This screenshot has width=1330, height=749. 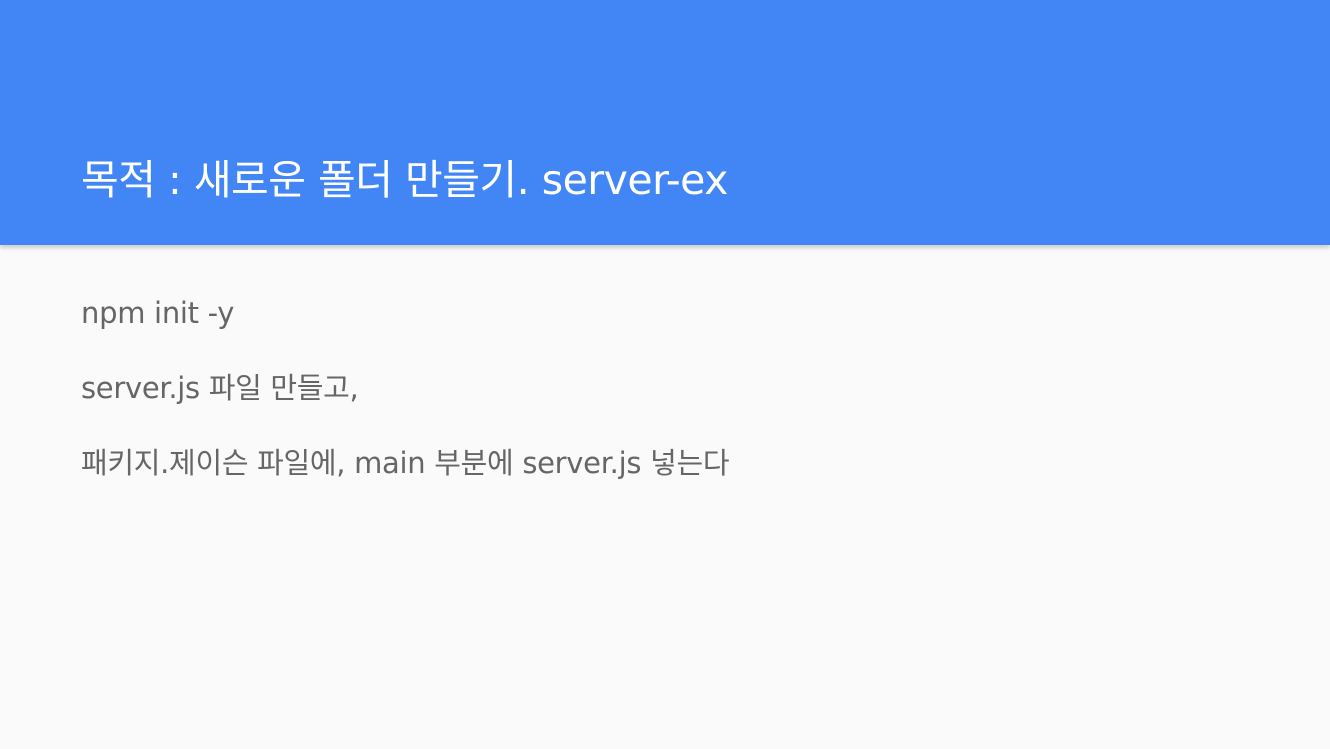 I want to click on body-line-3: 패키지.제이슨 파일에, main 부분에 server.js 넣는다, so click(x=405, y=463).